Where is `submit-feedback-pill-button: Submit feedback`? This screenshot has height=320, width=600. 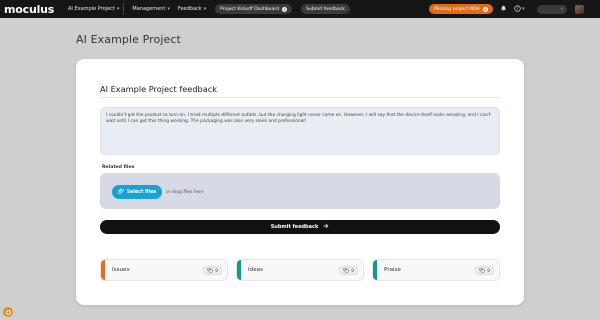
submit-feedback-pill-button: Submit feedback is located at coordinates (325, 9).